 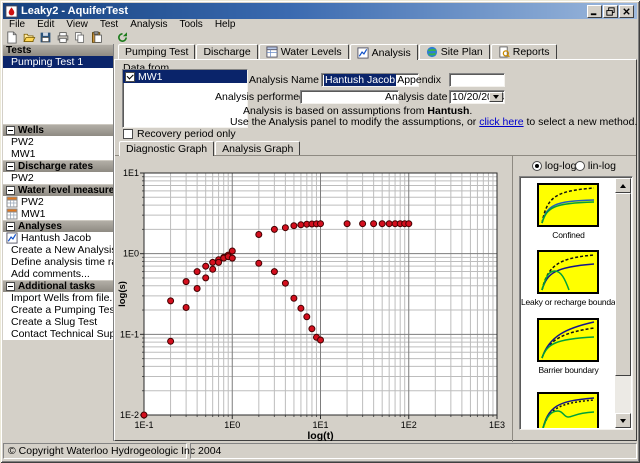 What do you see at coordinates (122, 294) in the screenshot?
I see `svg-text: log(s)` at bounding box center [122, 294].